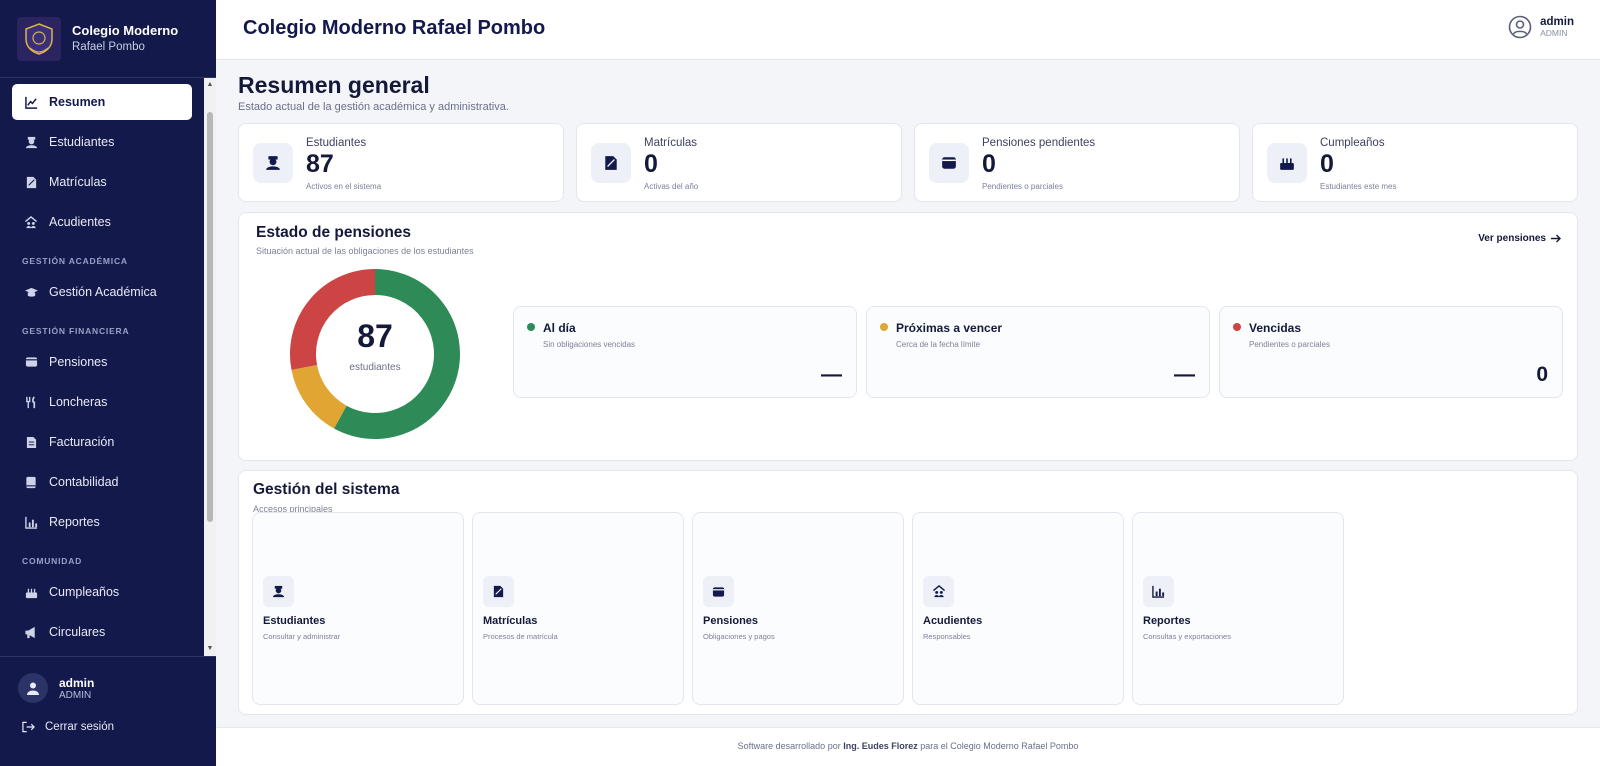  What do you see at coordinates (31, 442) in the screenshot?
I see `invoice-icon` at bounding box center [31, 442].